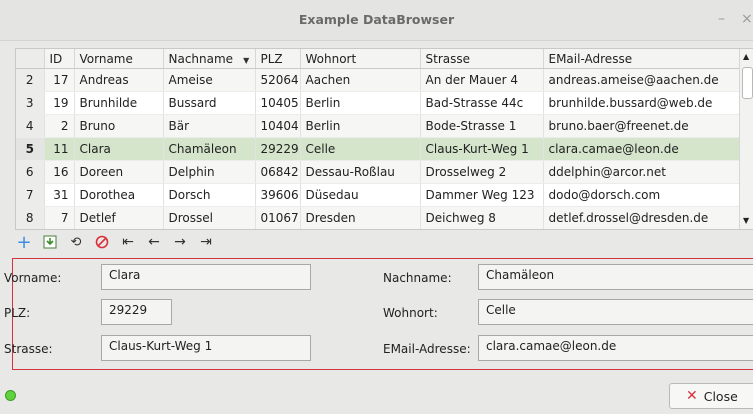  I want to click on vorname-field: Clara, so click(206, 277).